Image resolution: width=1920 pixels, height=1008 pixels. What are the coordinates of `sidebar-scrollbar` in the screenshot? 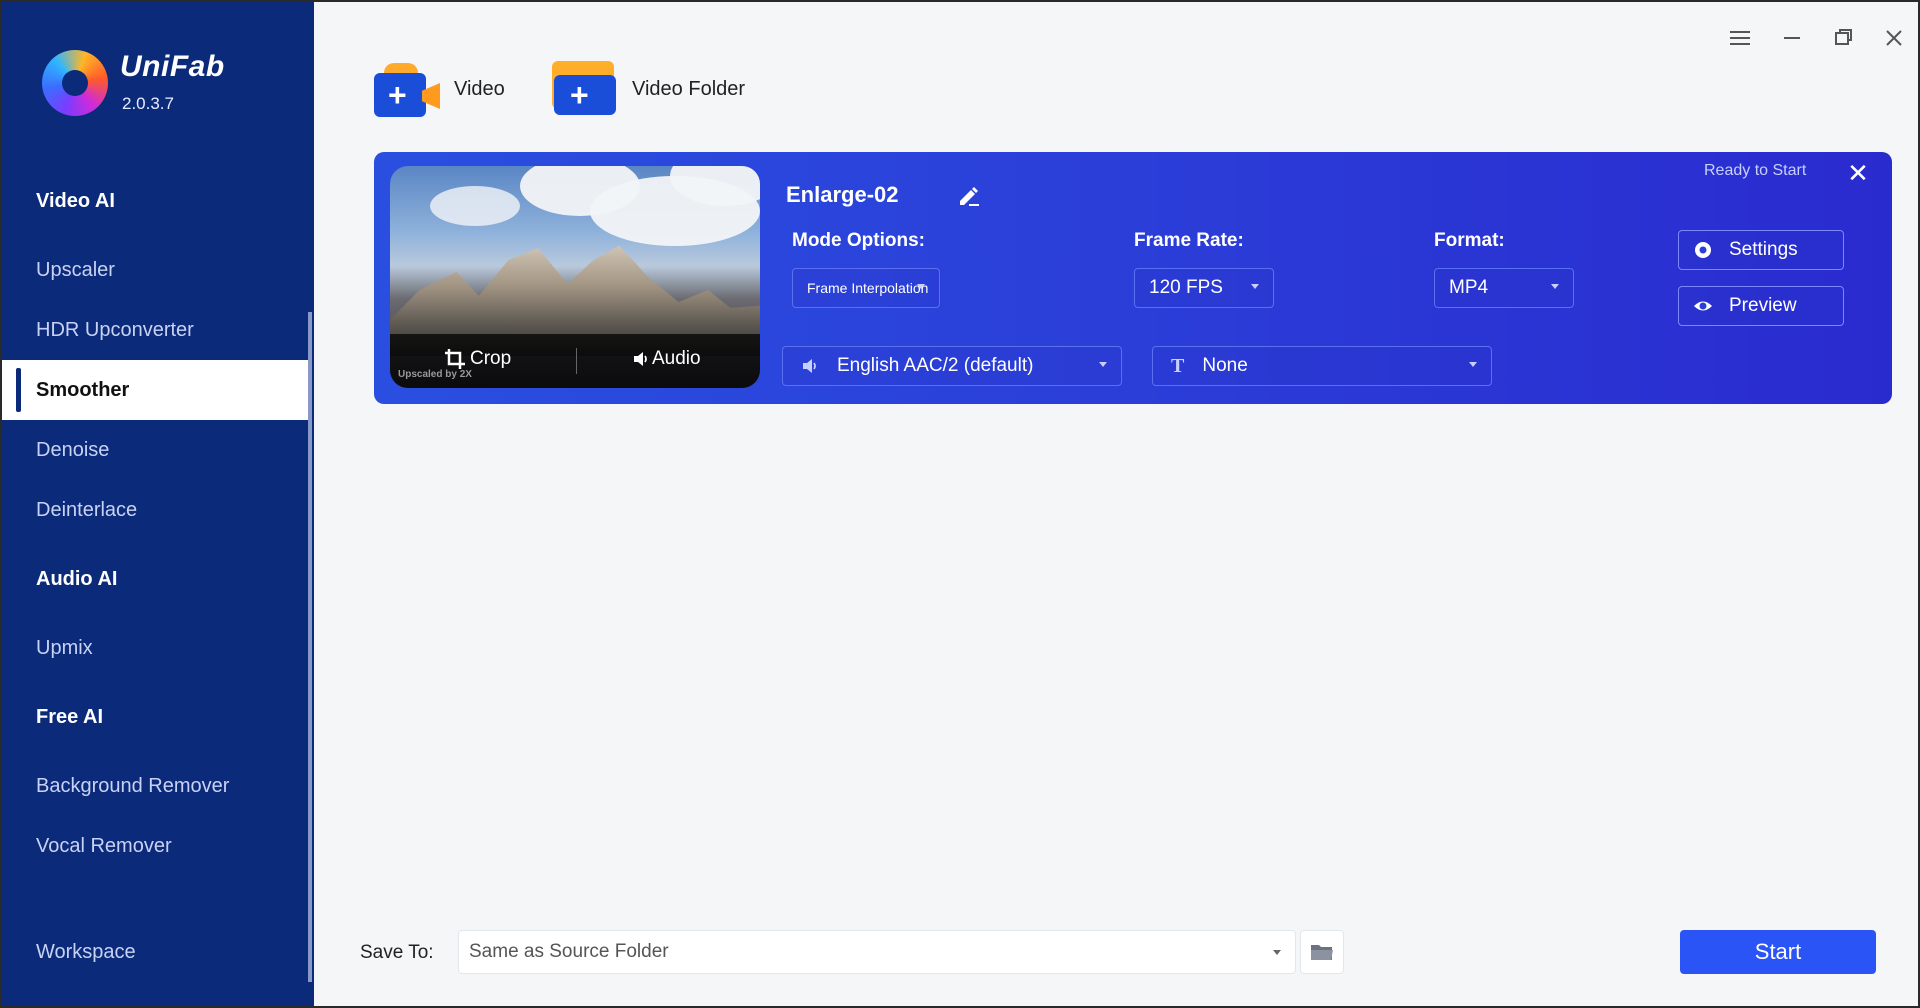 It's located at (310, 647).